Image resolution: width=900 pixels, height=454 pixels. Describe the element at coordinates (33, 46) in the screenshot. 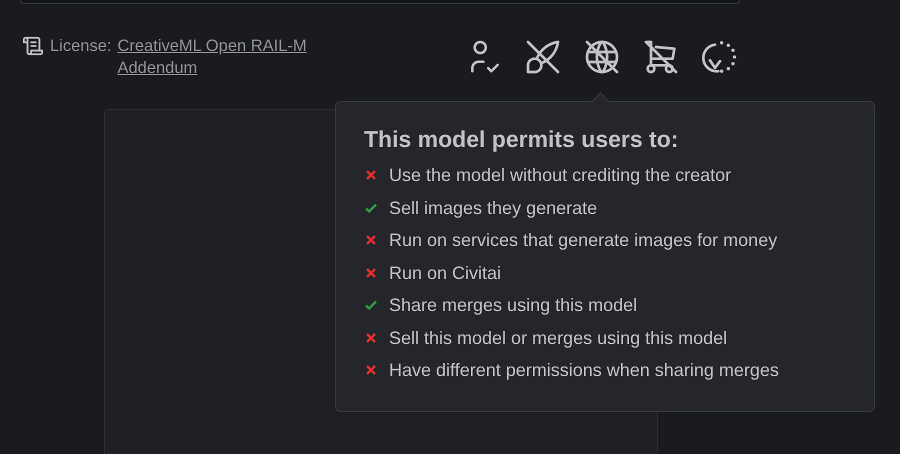

I see `scroll-icon` at that location.